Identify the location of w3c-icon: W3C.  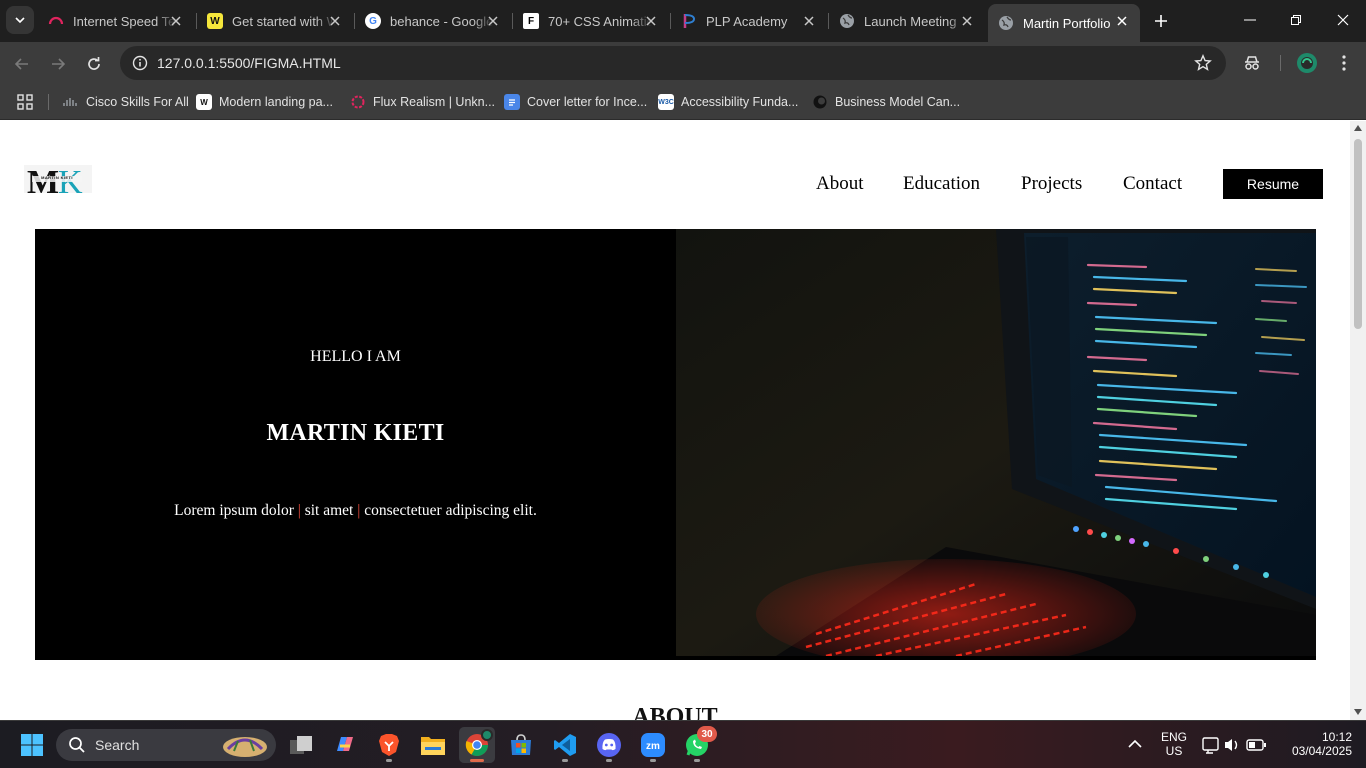
(666, 102).